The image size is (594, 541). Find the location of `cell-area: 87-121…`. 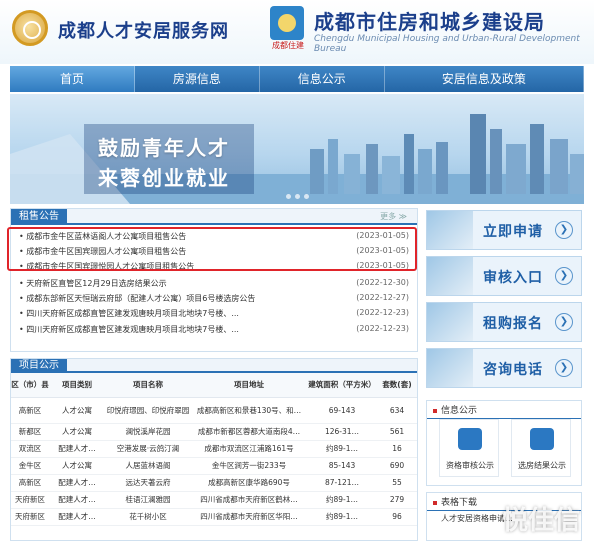

cell-area: 87-121… is located at coordinates (342, 483).